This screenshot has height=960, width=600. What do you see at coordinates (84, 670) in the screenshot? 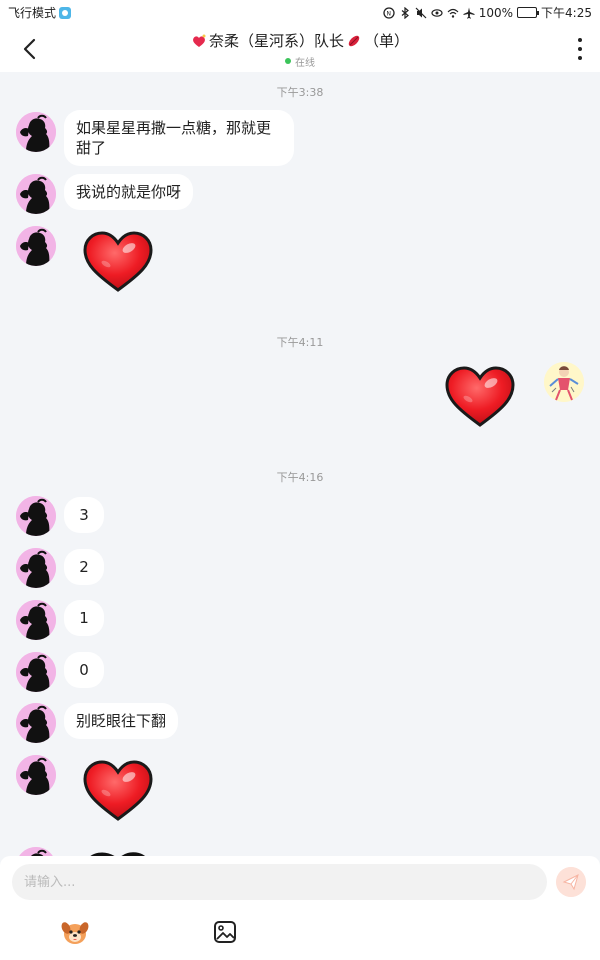
I see `message-bubble: 0` at bounding box center [84, 670].